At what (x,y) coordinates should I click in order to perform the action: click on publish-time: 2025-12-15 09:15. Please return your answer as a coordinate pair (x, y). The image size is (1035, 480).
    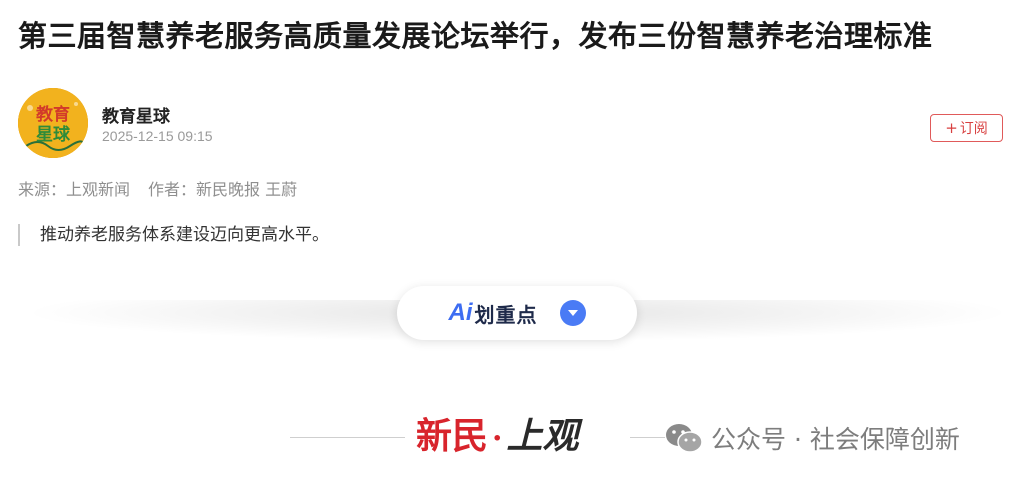
    Looking at the image, I should click on (157, 136).